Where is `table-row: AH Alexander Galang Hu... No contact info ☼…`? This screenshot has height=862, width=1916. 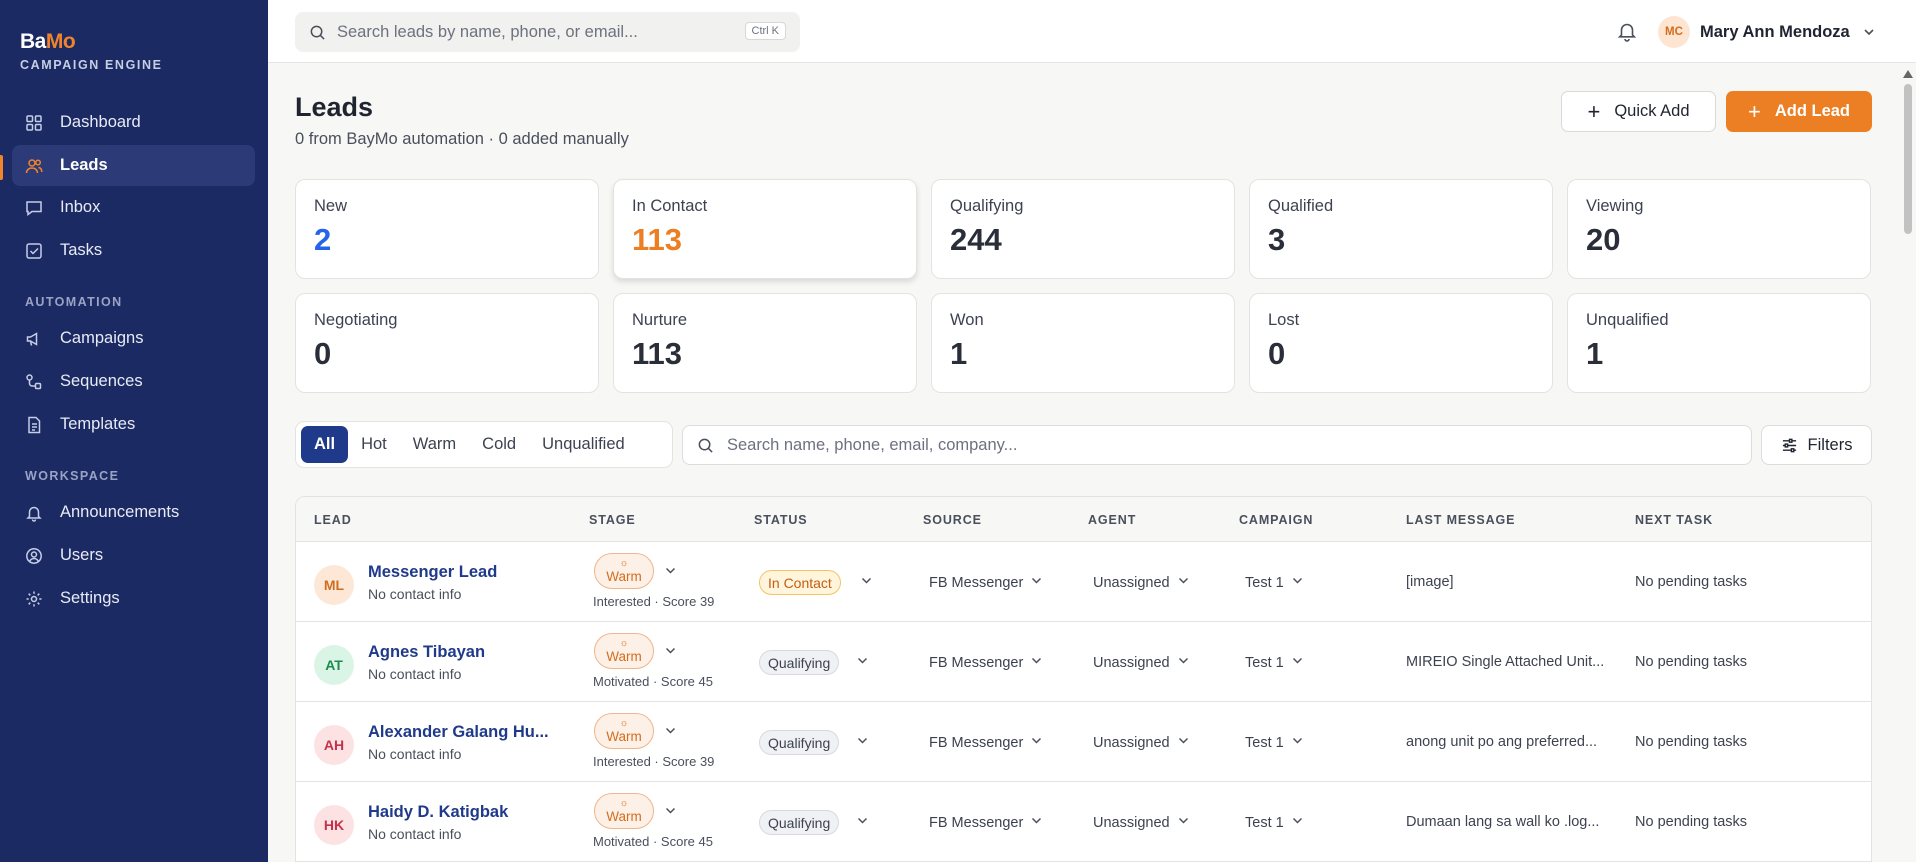 table-row: AH Alexander Galang Hu... No contact info ☼… is located at coordinates (1083, 742).